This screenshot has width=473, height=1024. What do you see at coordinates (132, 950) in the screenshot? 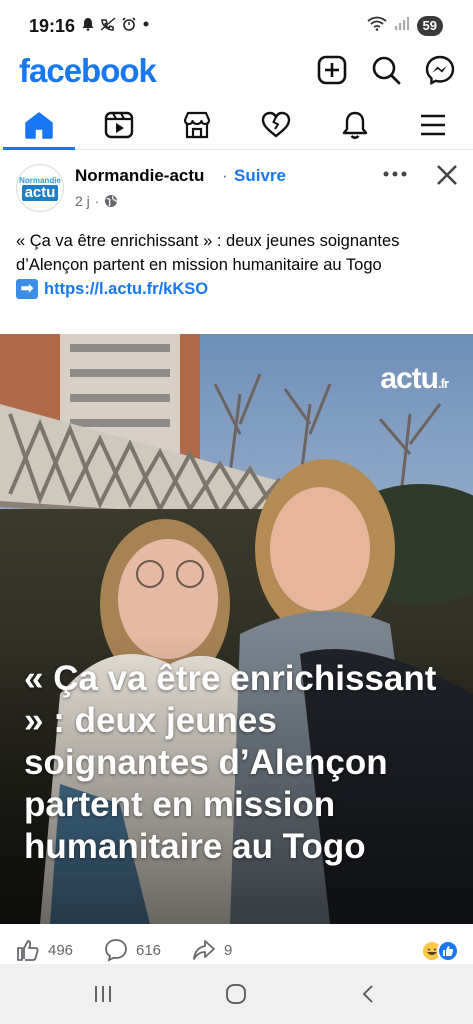
I see `comment-button: 616` at bounding box center [132, 950].